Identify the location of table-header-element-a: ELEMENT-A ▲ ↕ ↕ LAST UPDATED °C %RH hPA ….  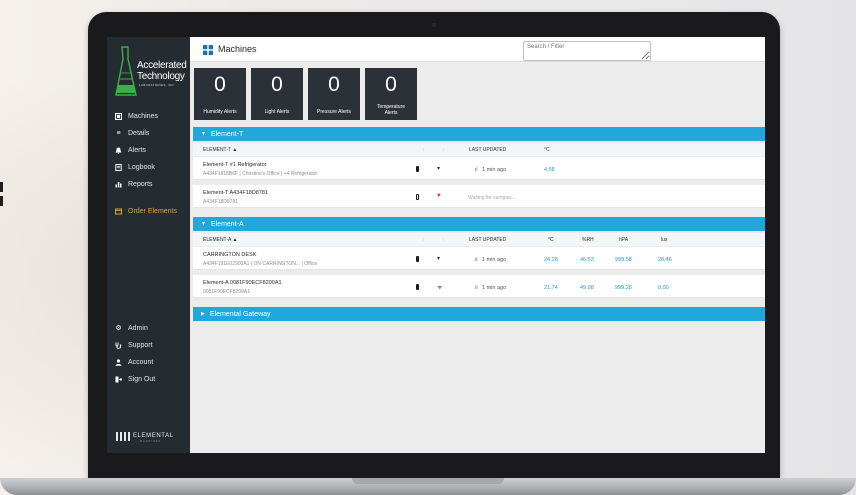
(479, 239).